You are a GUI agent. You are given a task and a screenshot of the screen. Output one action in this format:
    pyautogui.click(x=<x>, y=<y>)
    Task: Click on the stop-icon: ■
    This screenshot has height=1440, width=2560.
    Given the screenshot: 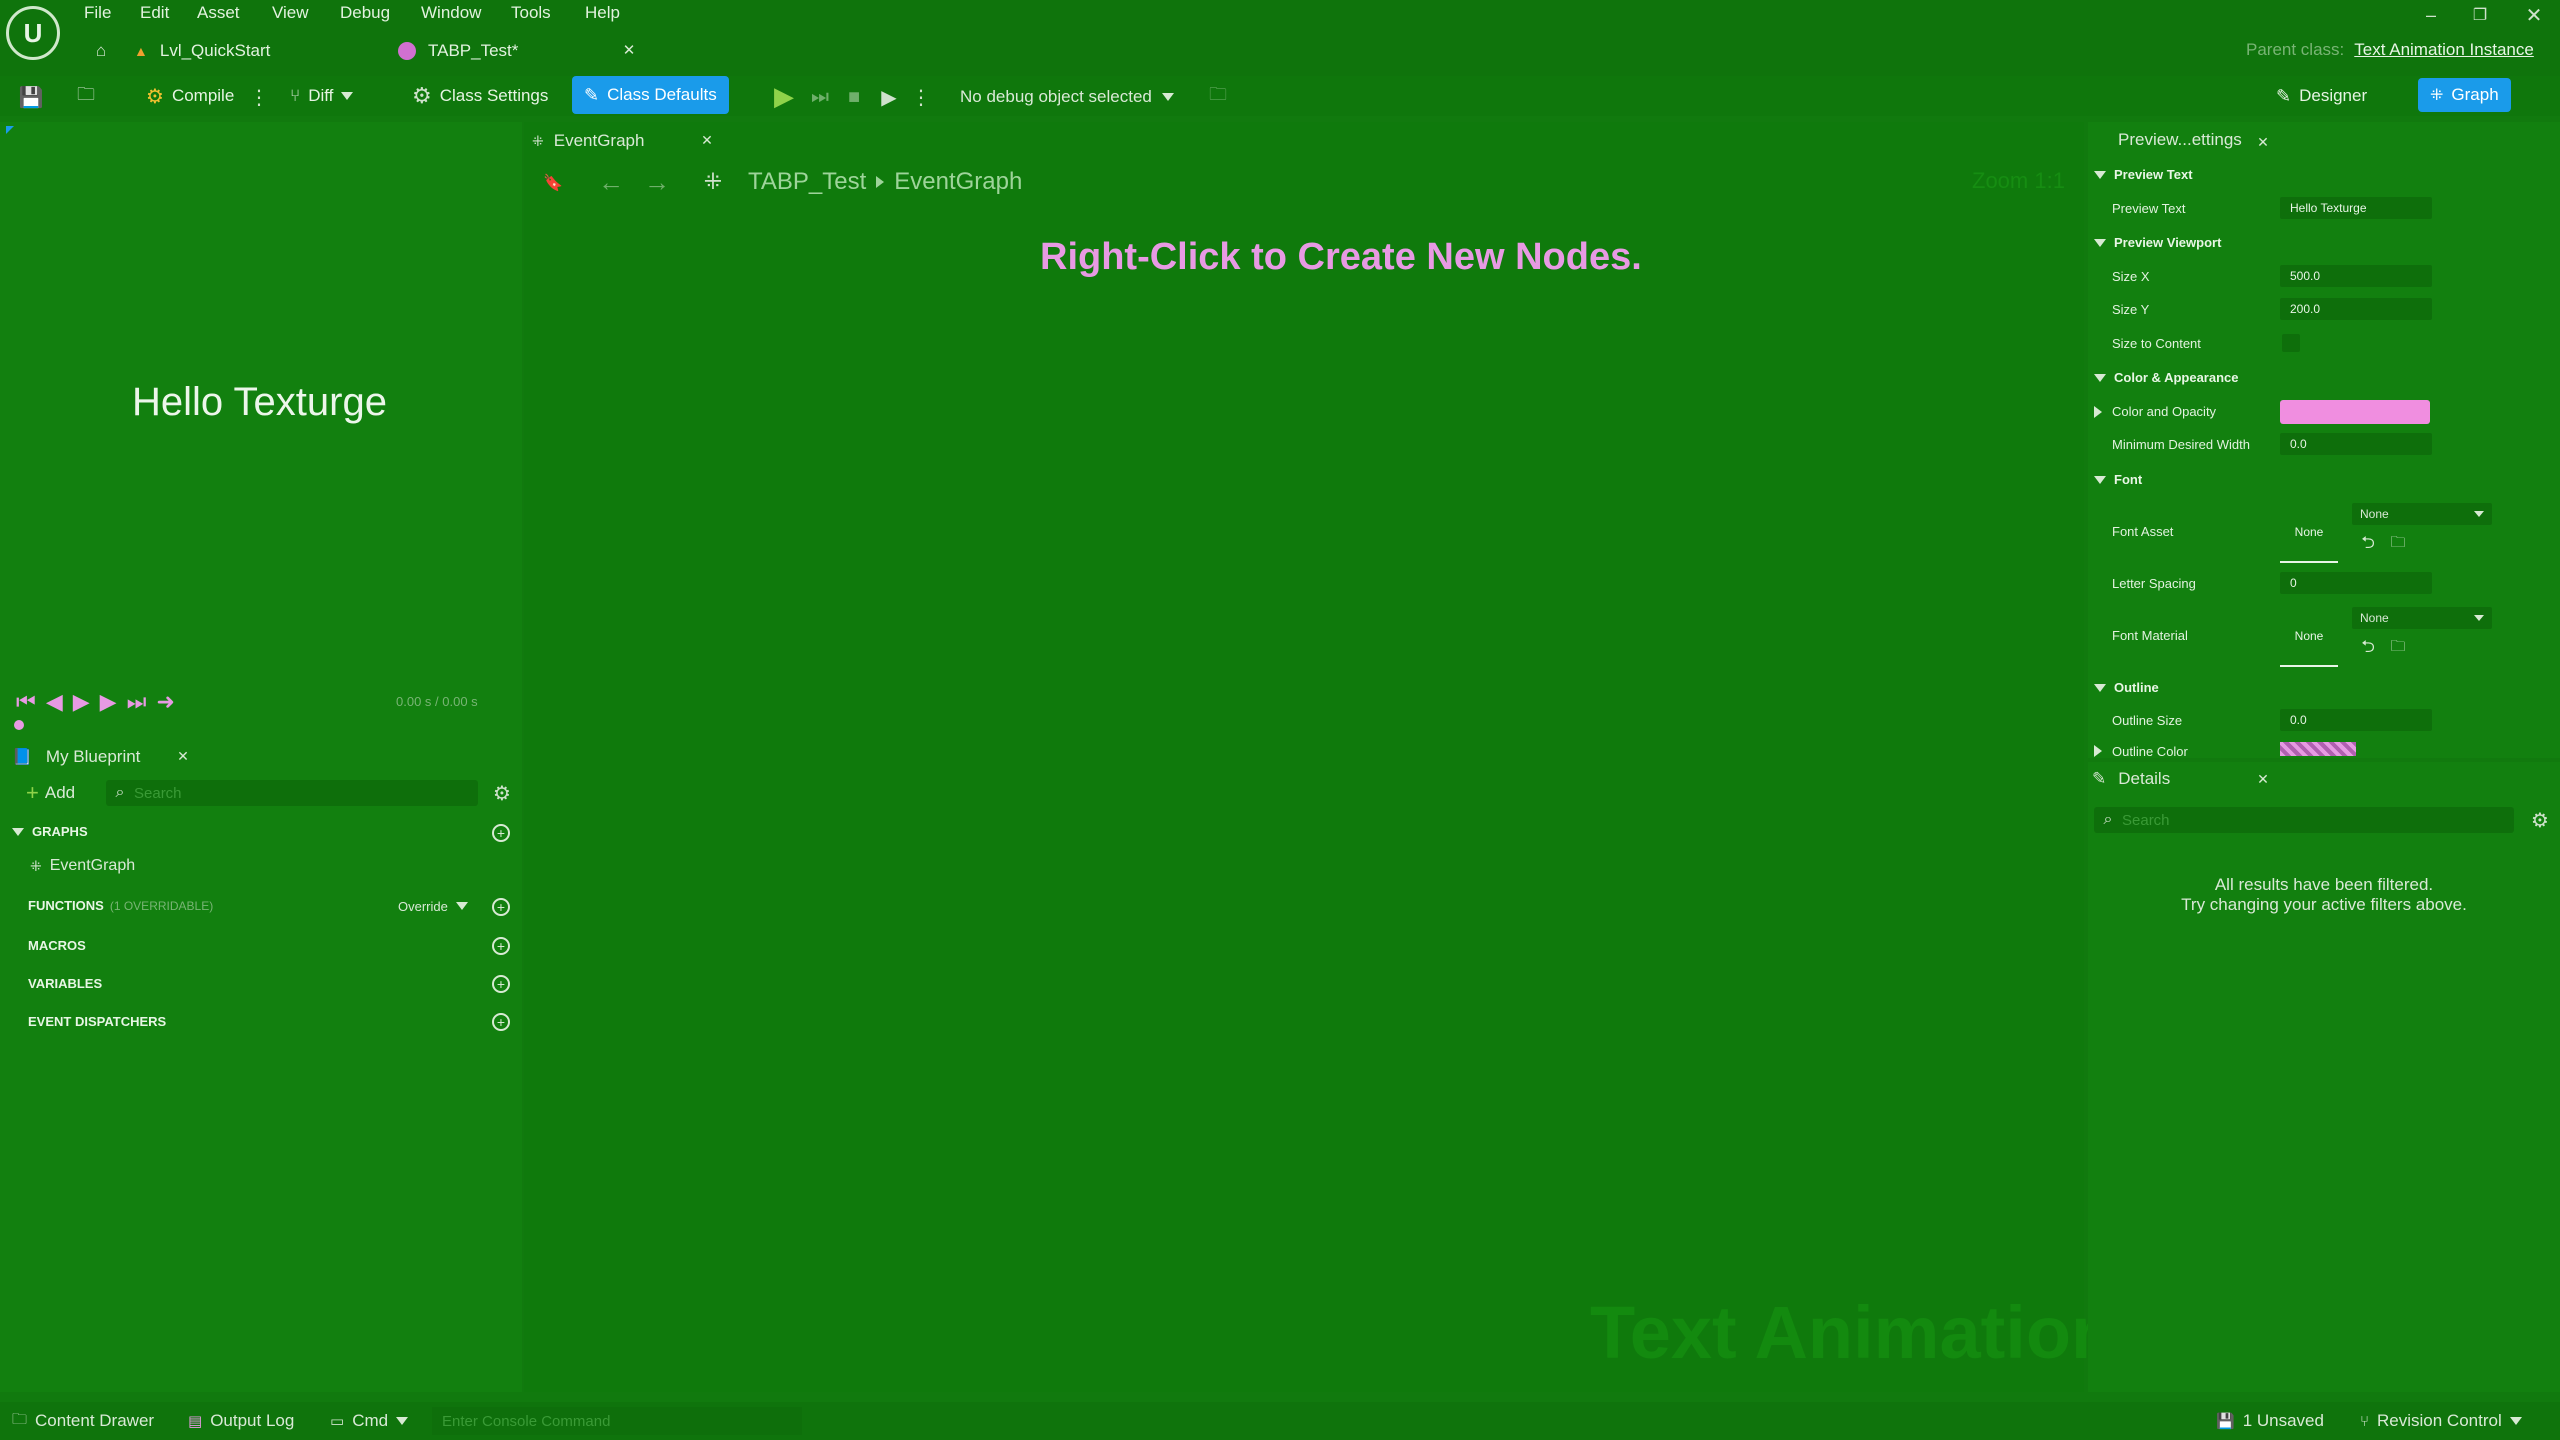 What is the action you would take?
    pyautogui.click(x=854, y=97)
    